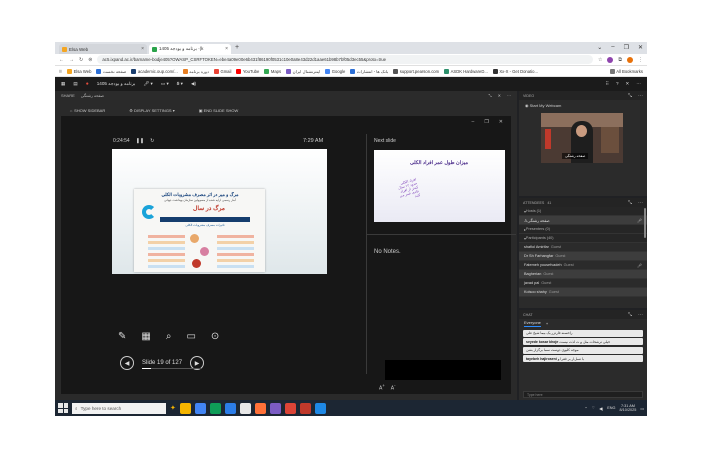  I want to click on hand-icon: ✋︎ ▾, so click(180, 84).